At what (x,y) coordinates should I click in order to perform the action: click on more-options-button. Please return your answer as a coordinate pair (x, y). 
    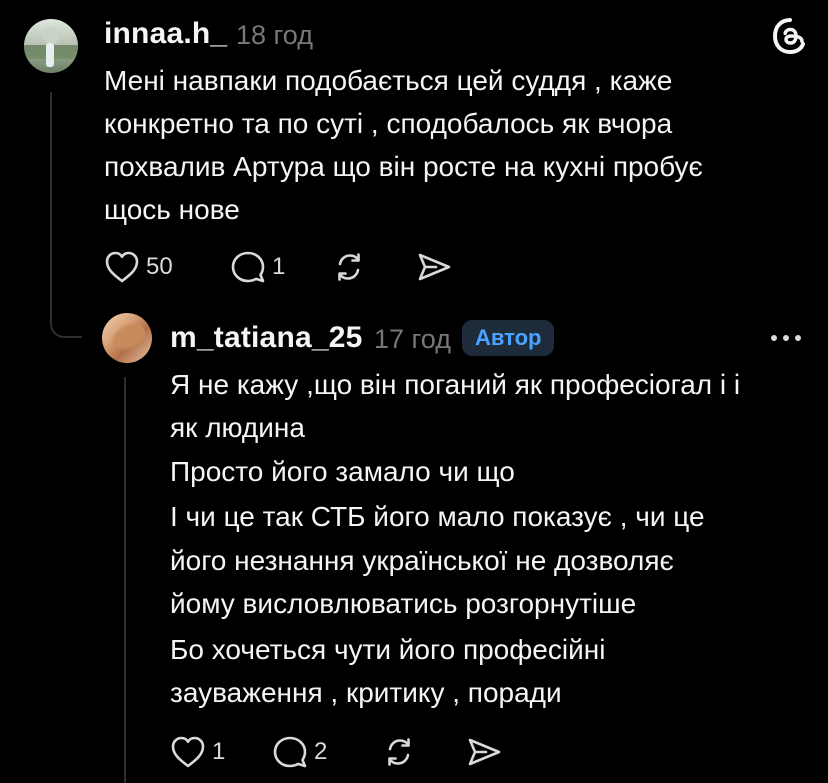
    Looking at the image, I should click on (786, 340).